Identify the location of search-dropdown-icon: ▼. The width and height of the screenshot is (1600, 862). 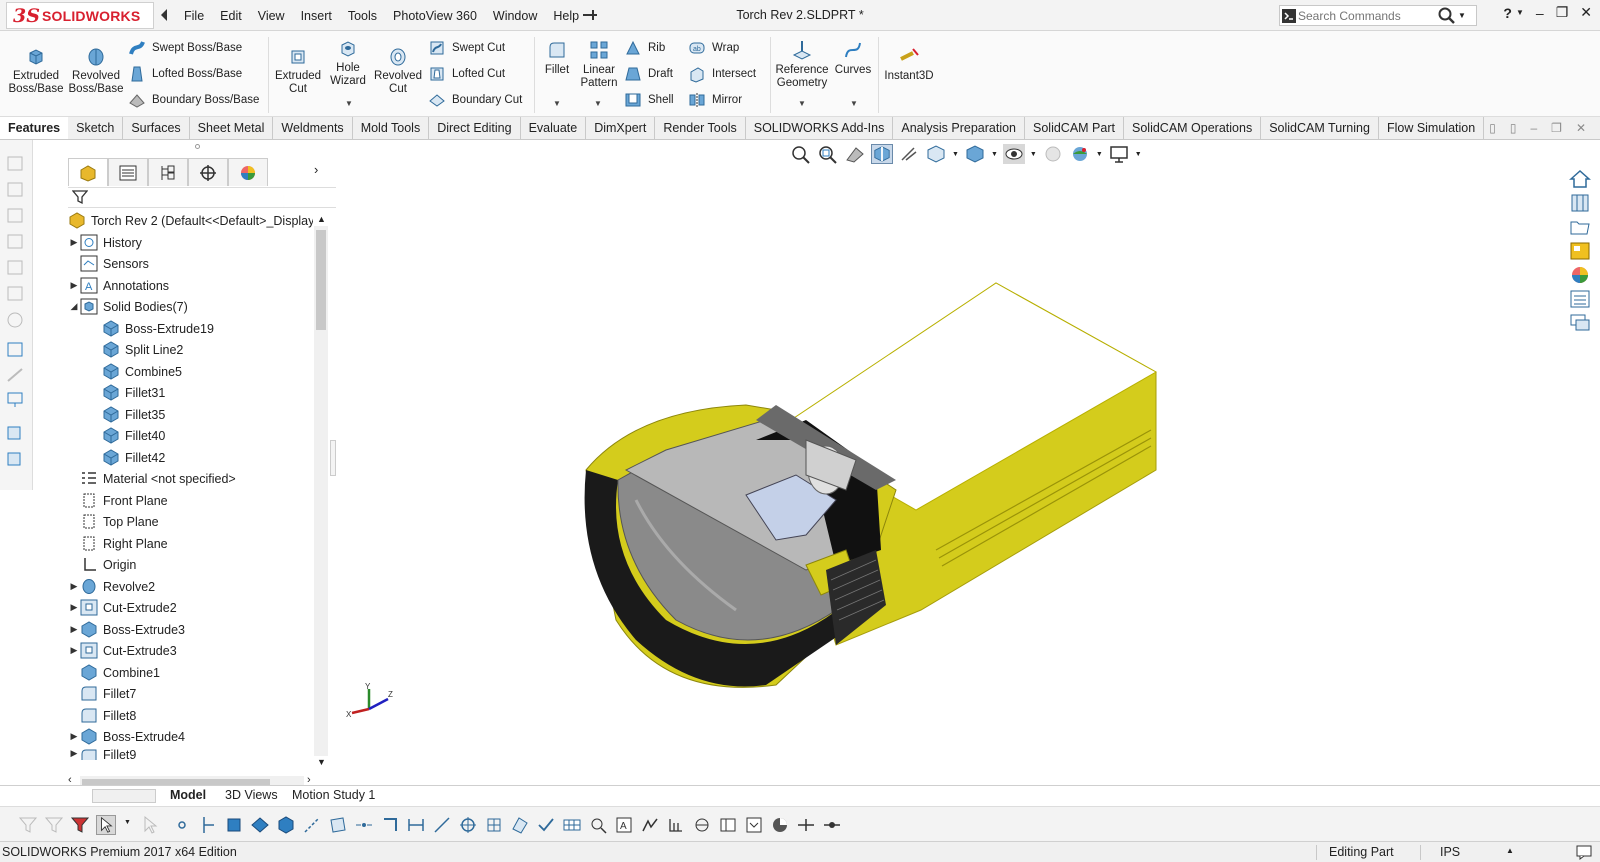
(1462, 15).